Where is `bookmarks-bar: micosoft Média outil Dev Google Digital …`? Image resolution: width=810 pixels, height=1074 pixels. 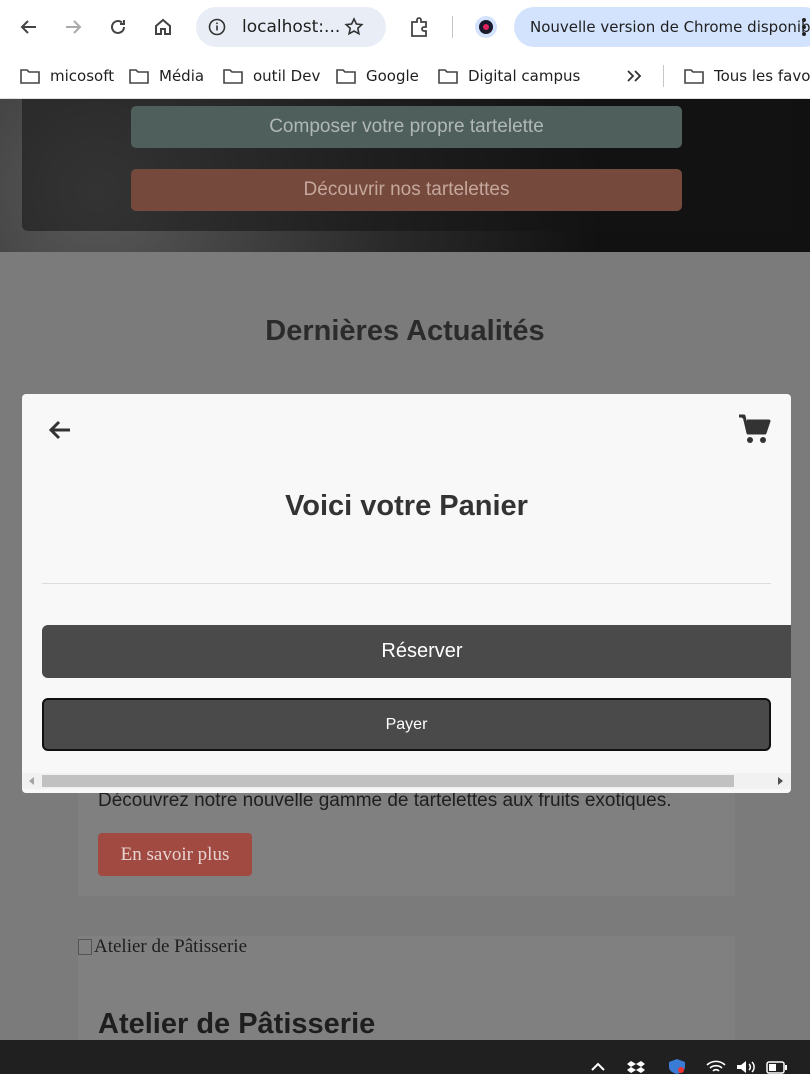
bookmarks-bar: micosoft Média outil Dev Google Digital … is located at coordinates (405, 77).